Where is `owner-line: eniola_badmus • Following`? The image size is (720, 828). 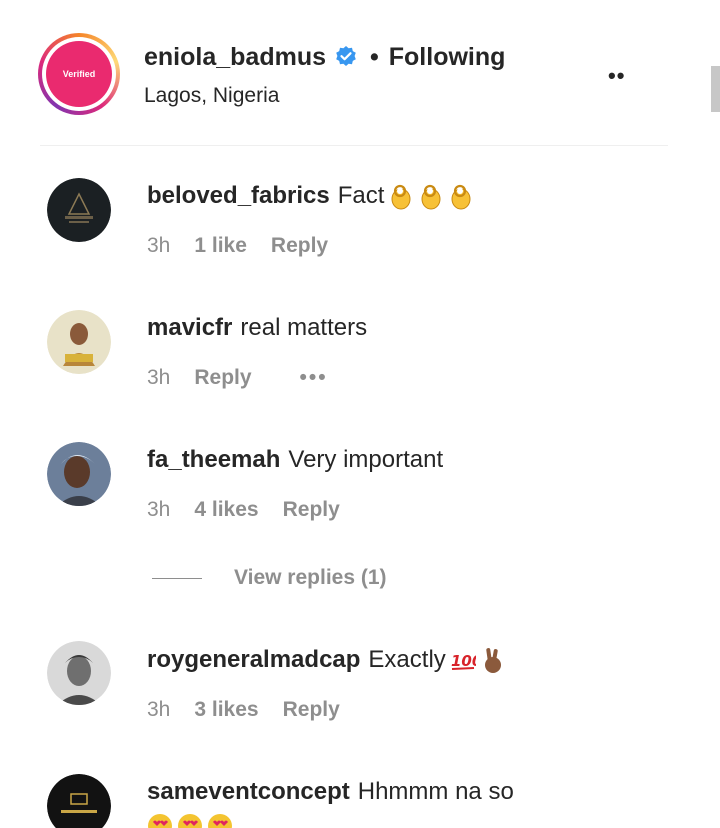
owner-line: eniola_badmus • Following is located at coordinates (324, 57).